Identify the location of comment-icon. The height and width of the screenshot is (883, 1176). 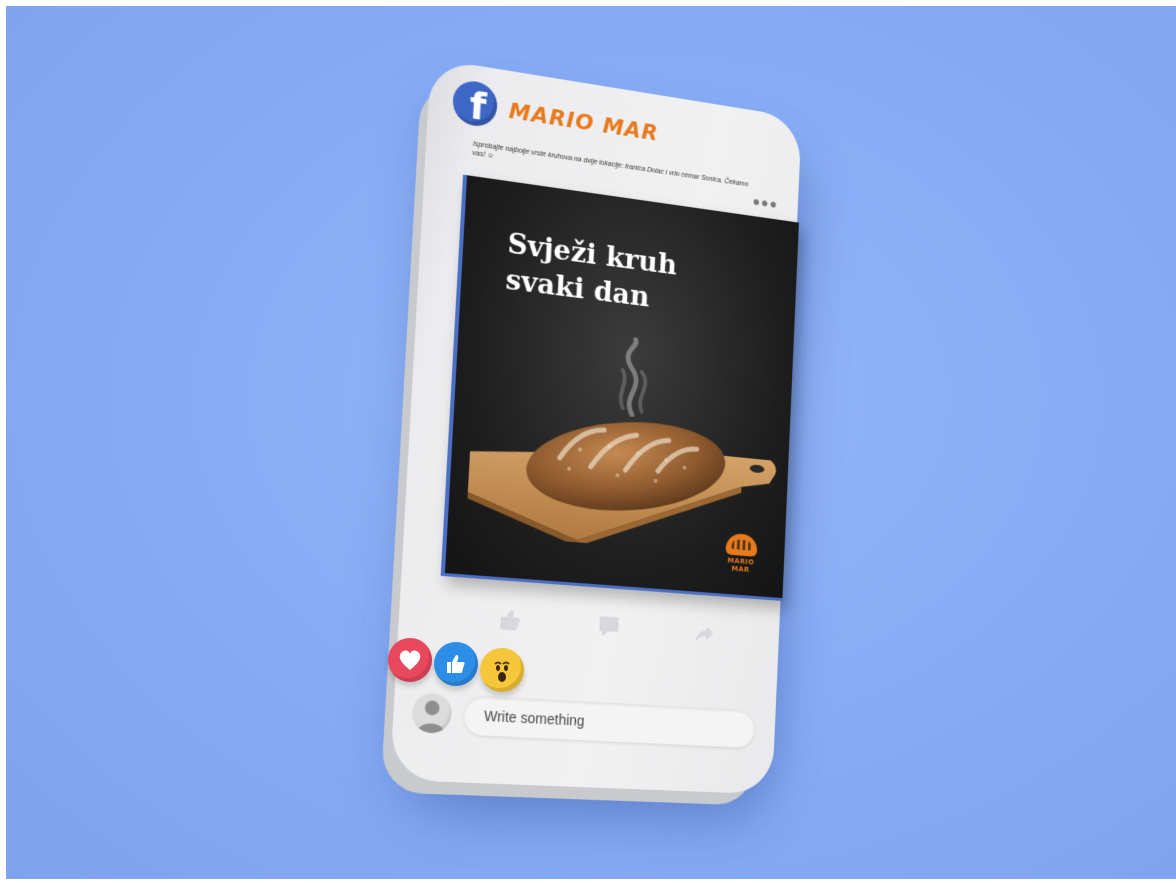
(609, 627).